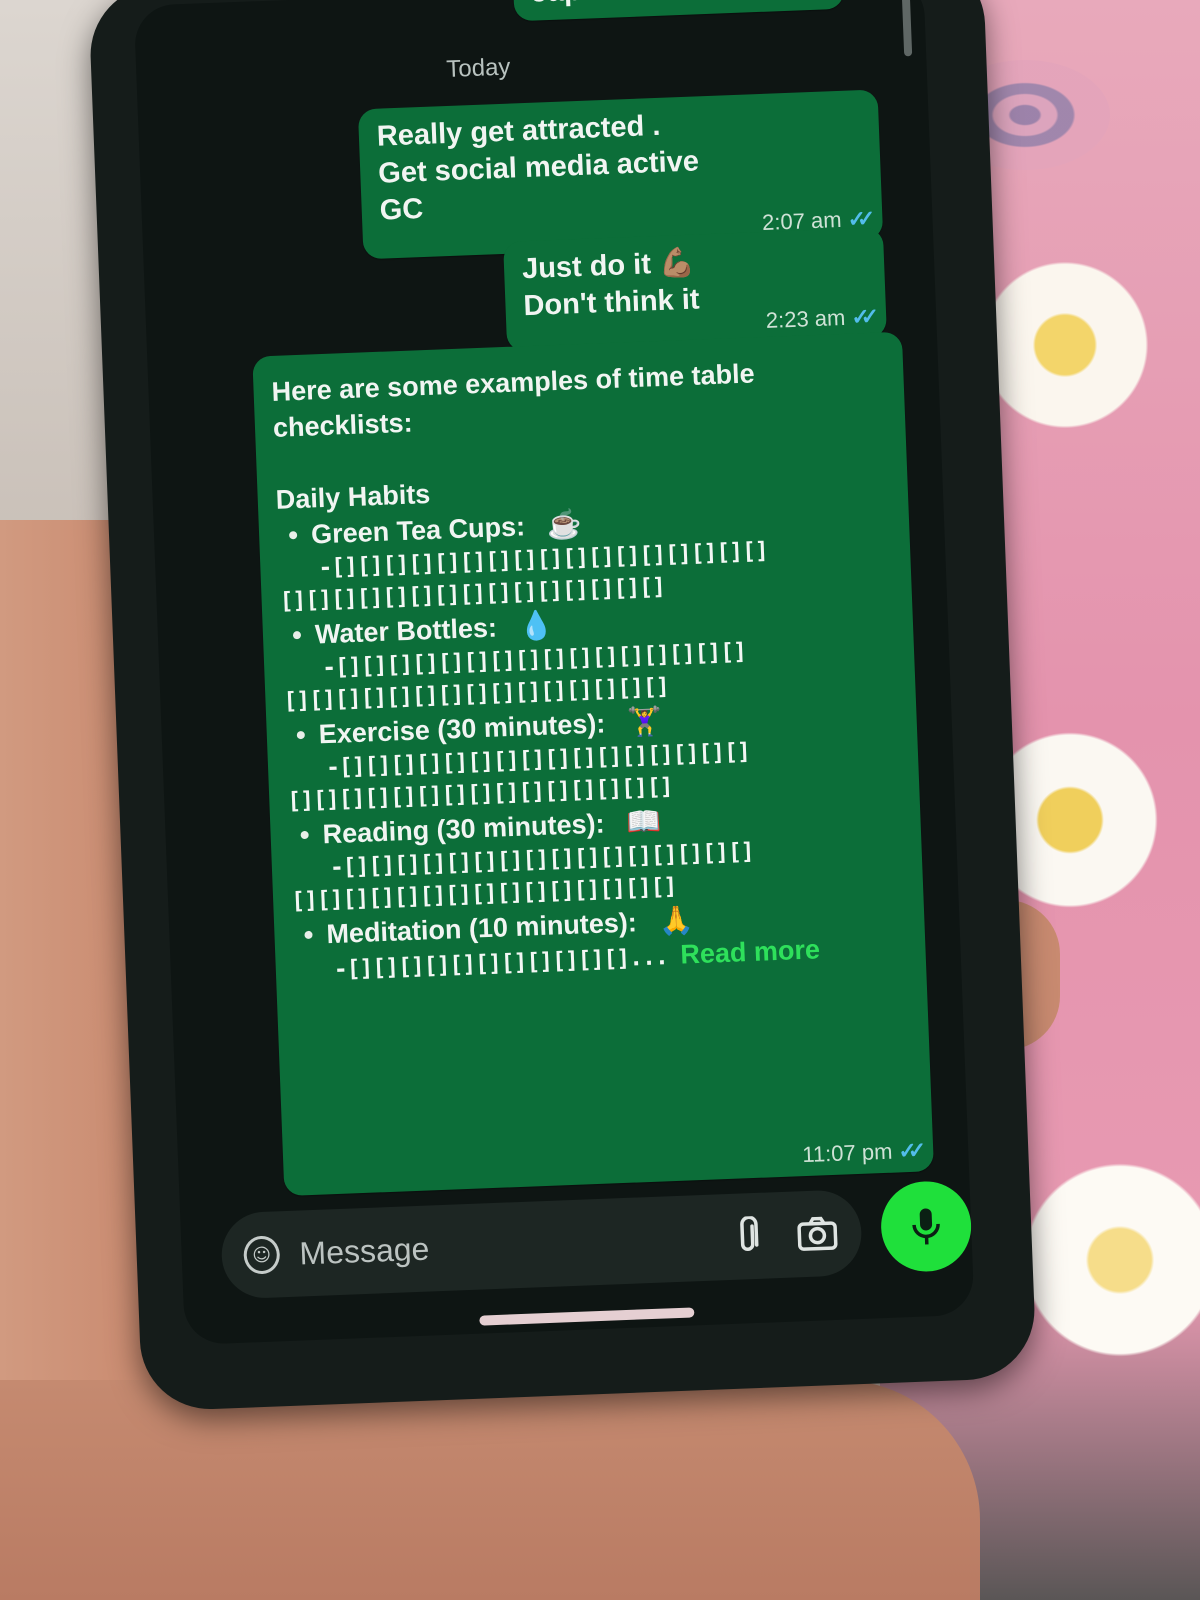 The image size is (1200, 1600). I want to click on read-more-link: Read more, so click(750, 951).